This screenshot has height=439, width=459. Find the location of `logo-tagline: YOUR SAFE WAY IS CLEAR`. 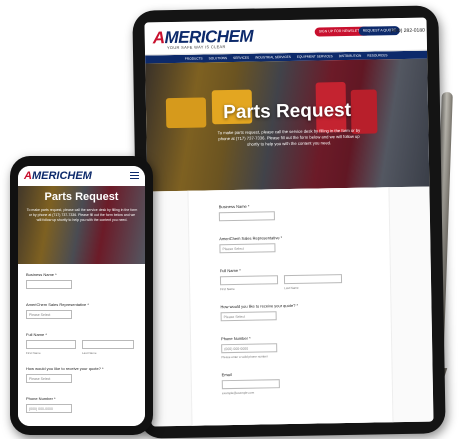

logo-tagline: YOUR SAFE WAY IS CLEAR is located at coordinates (196, 47).